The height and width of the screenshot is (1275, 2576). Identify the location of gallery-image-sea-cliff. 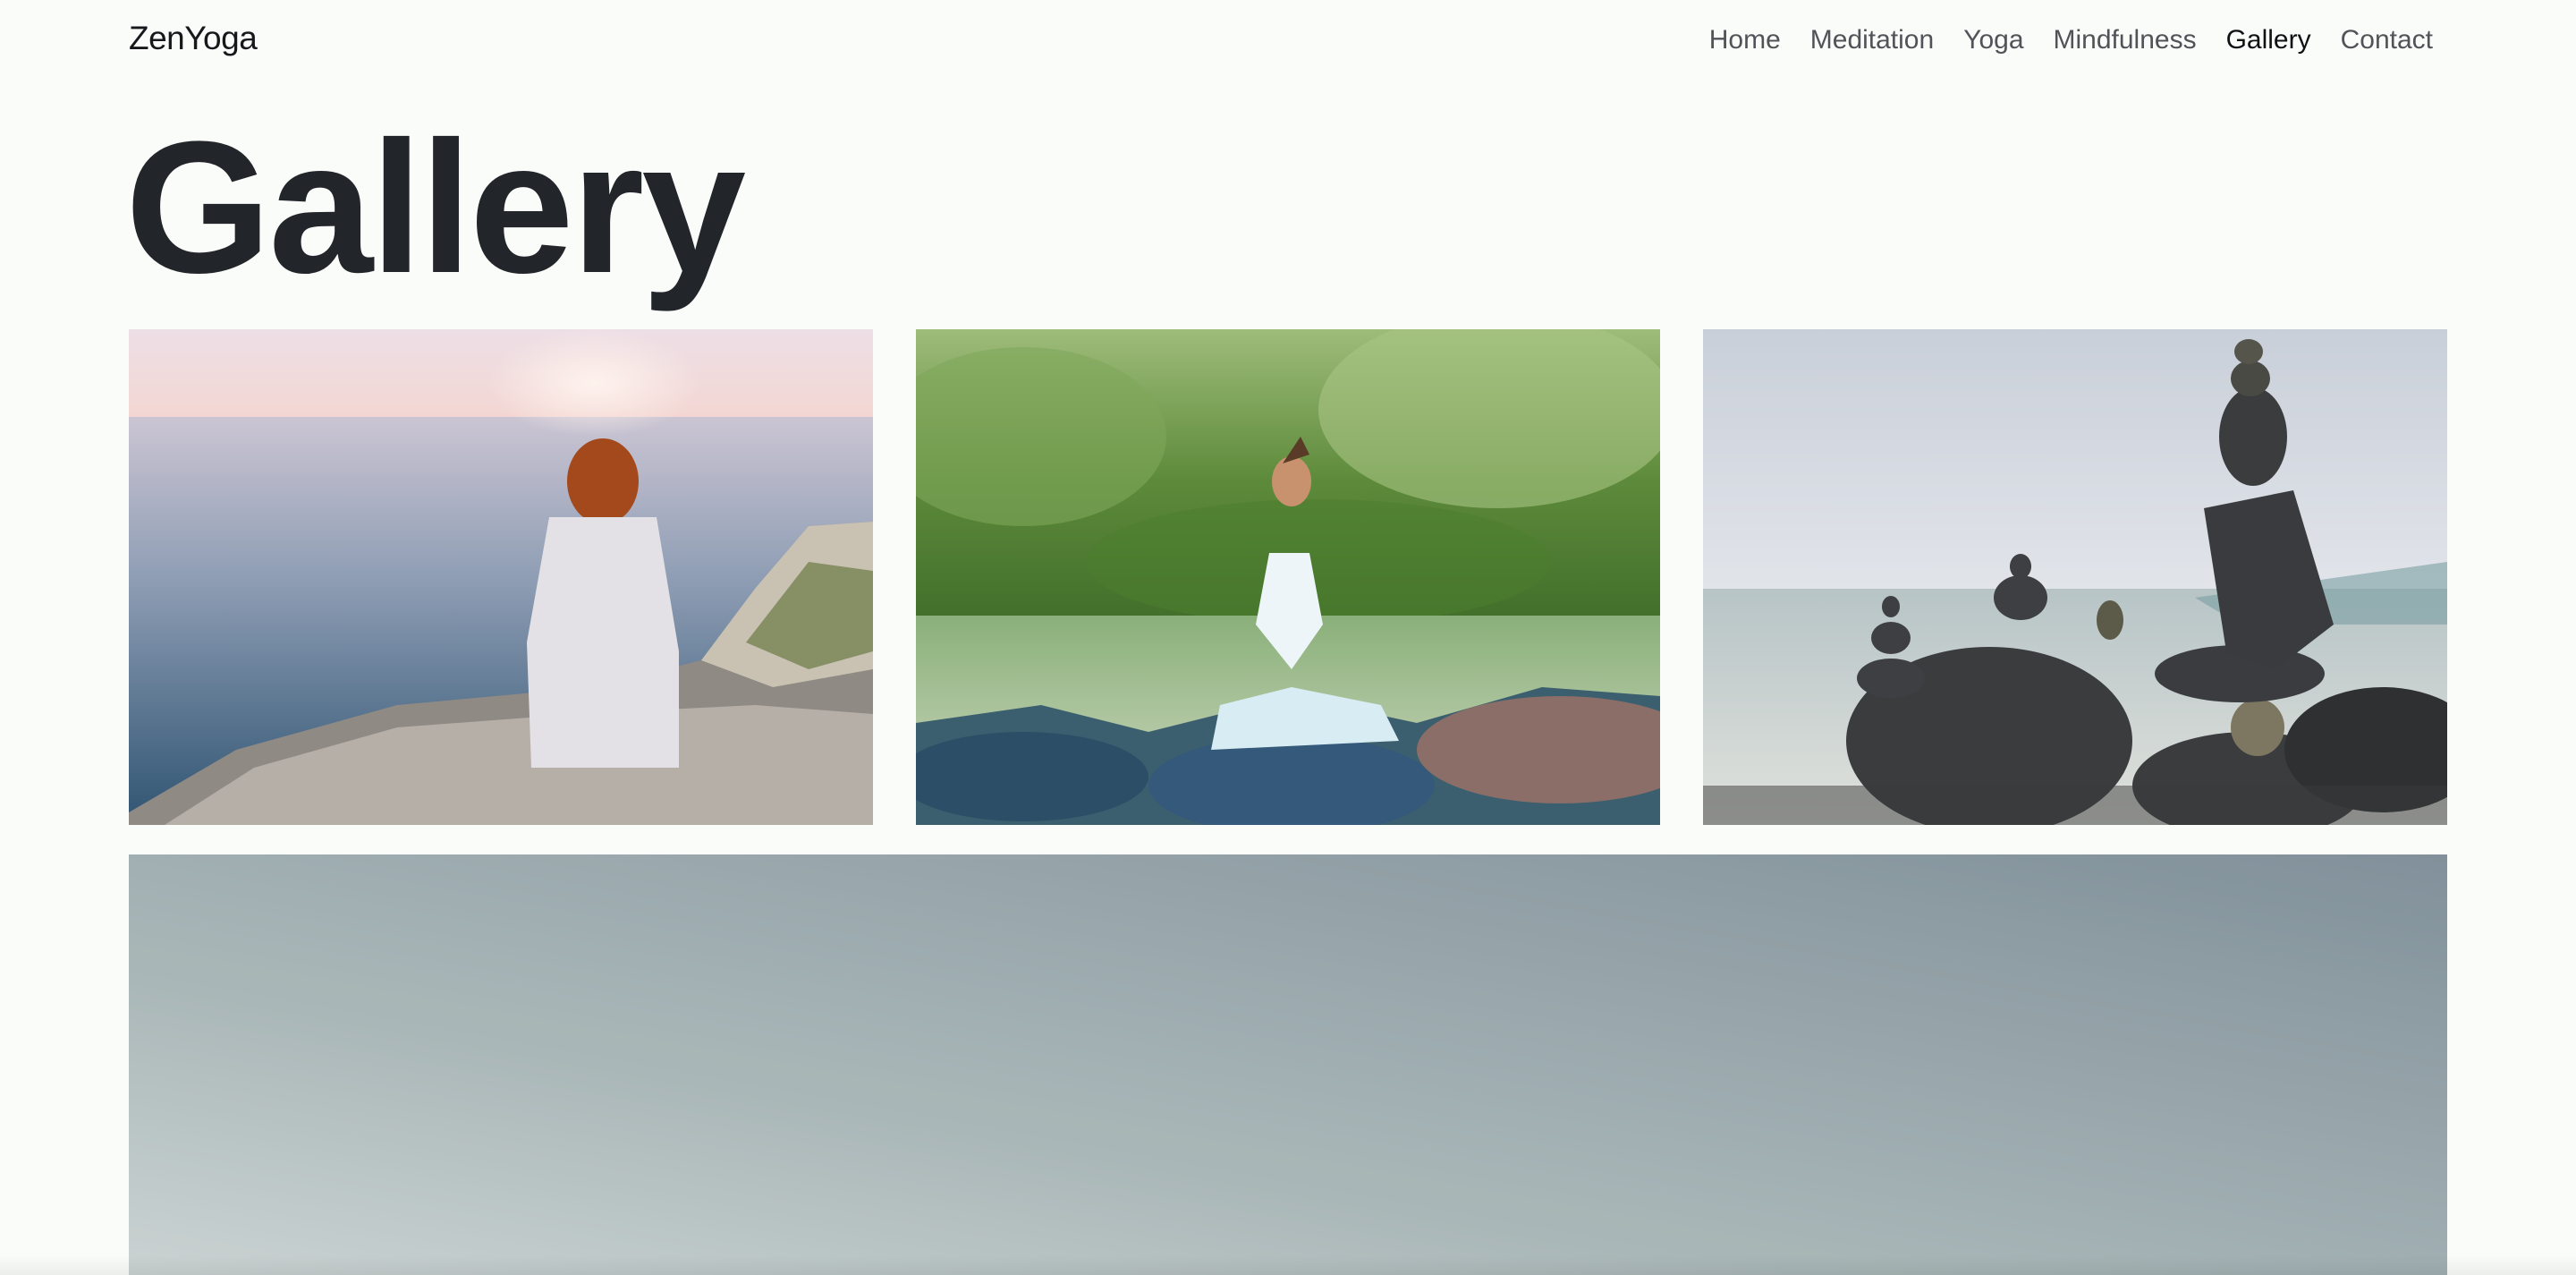
(501, 577).